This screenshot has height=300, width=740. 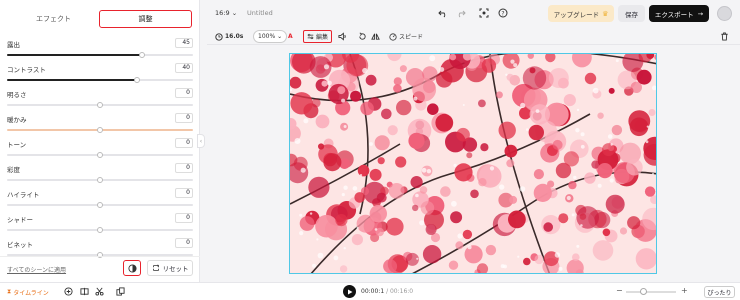 What do you see at coordinates (362, 36) in the screenshot?
I see `rotate-button` at bounding box center [362, 36].